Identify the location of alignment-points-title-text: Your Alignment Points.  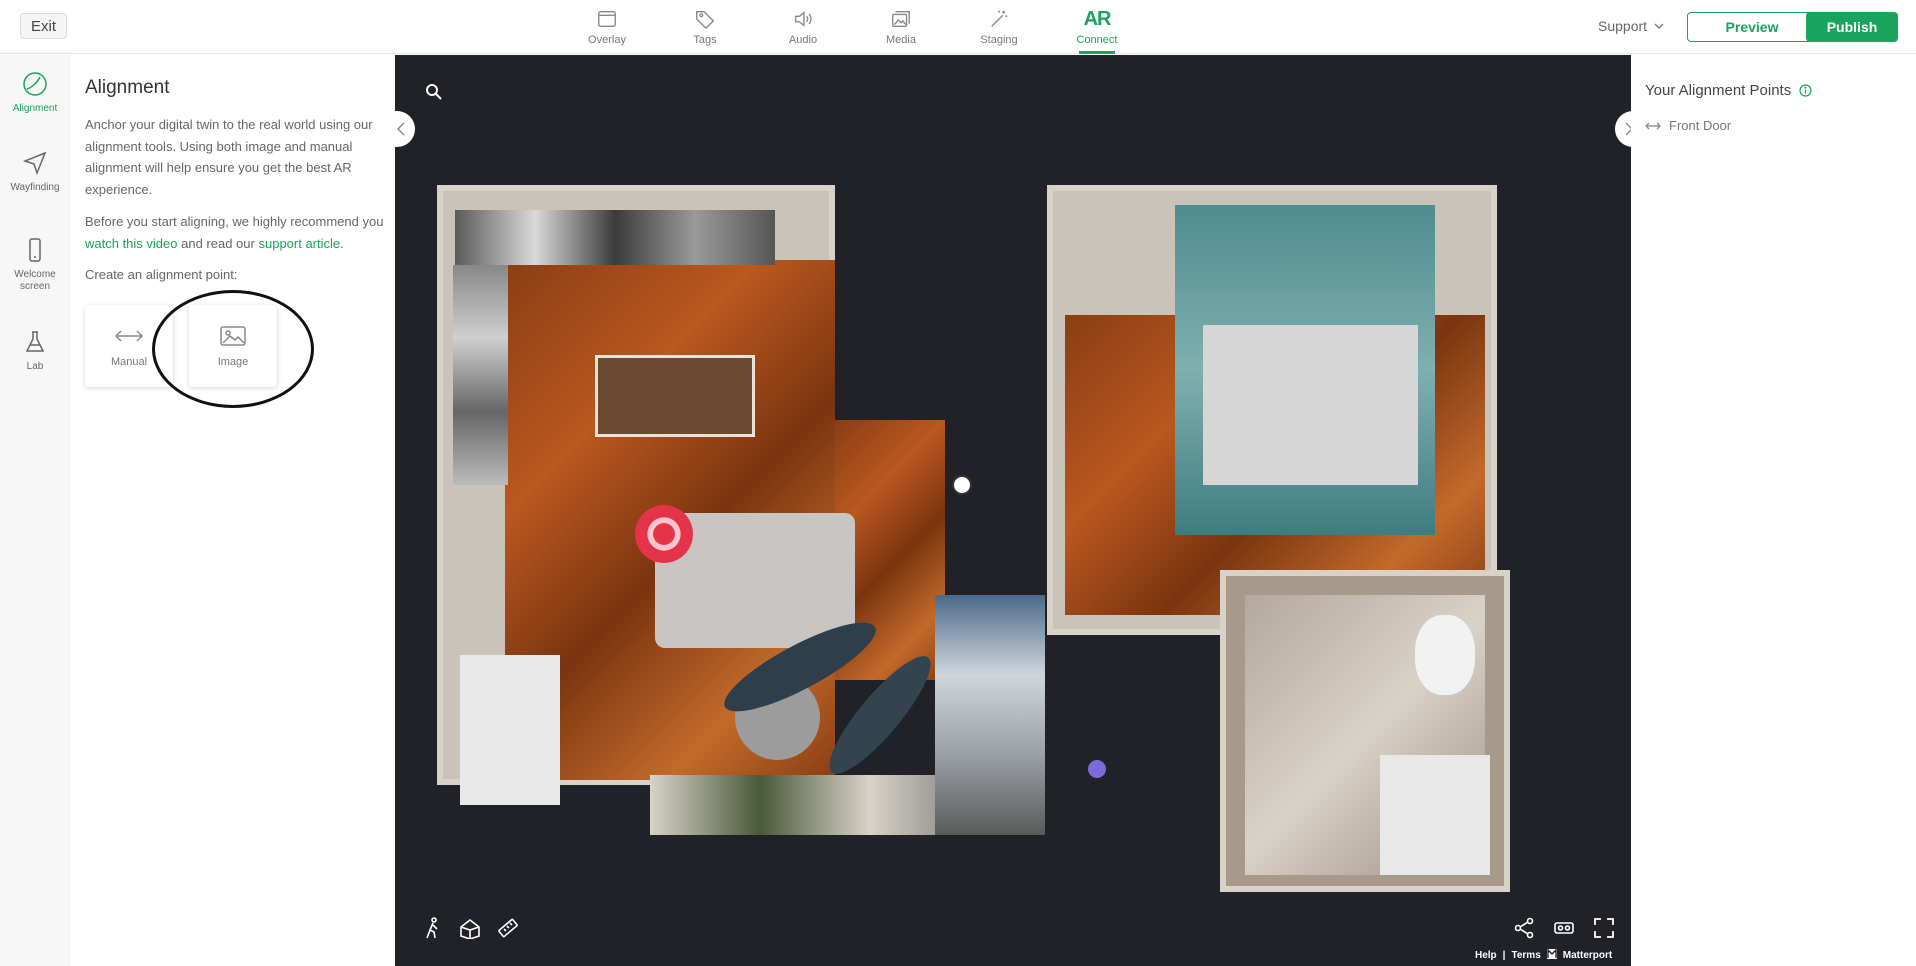
(1718, 90).